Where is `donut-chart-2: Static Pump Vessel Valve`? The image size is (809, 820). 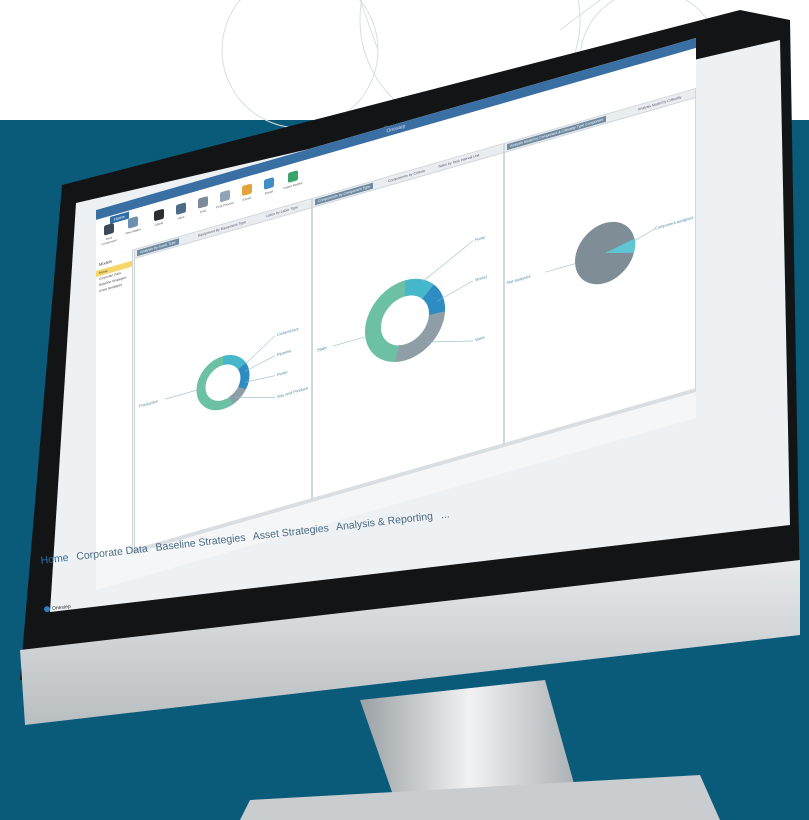
donut-chart-2: Static Pump Vessel Valve is located at coordinates (402, 298).